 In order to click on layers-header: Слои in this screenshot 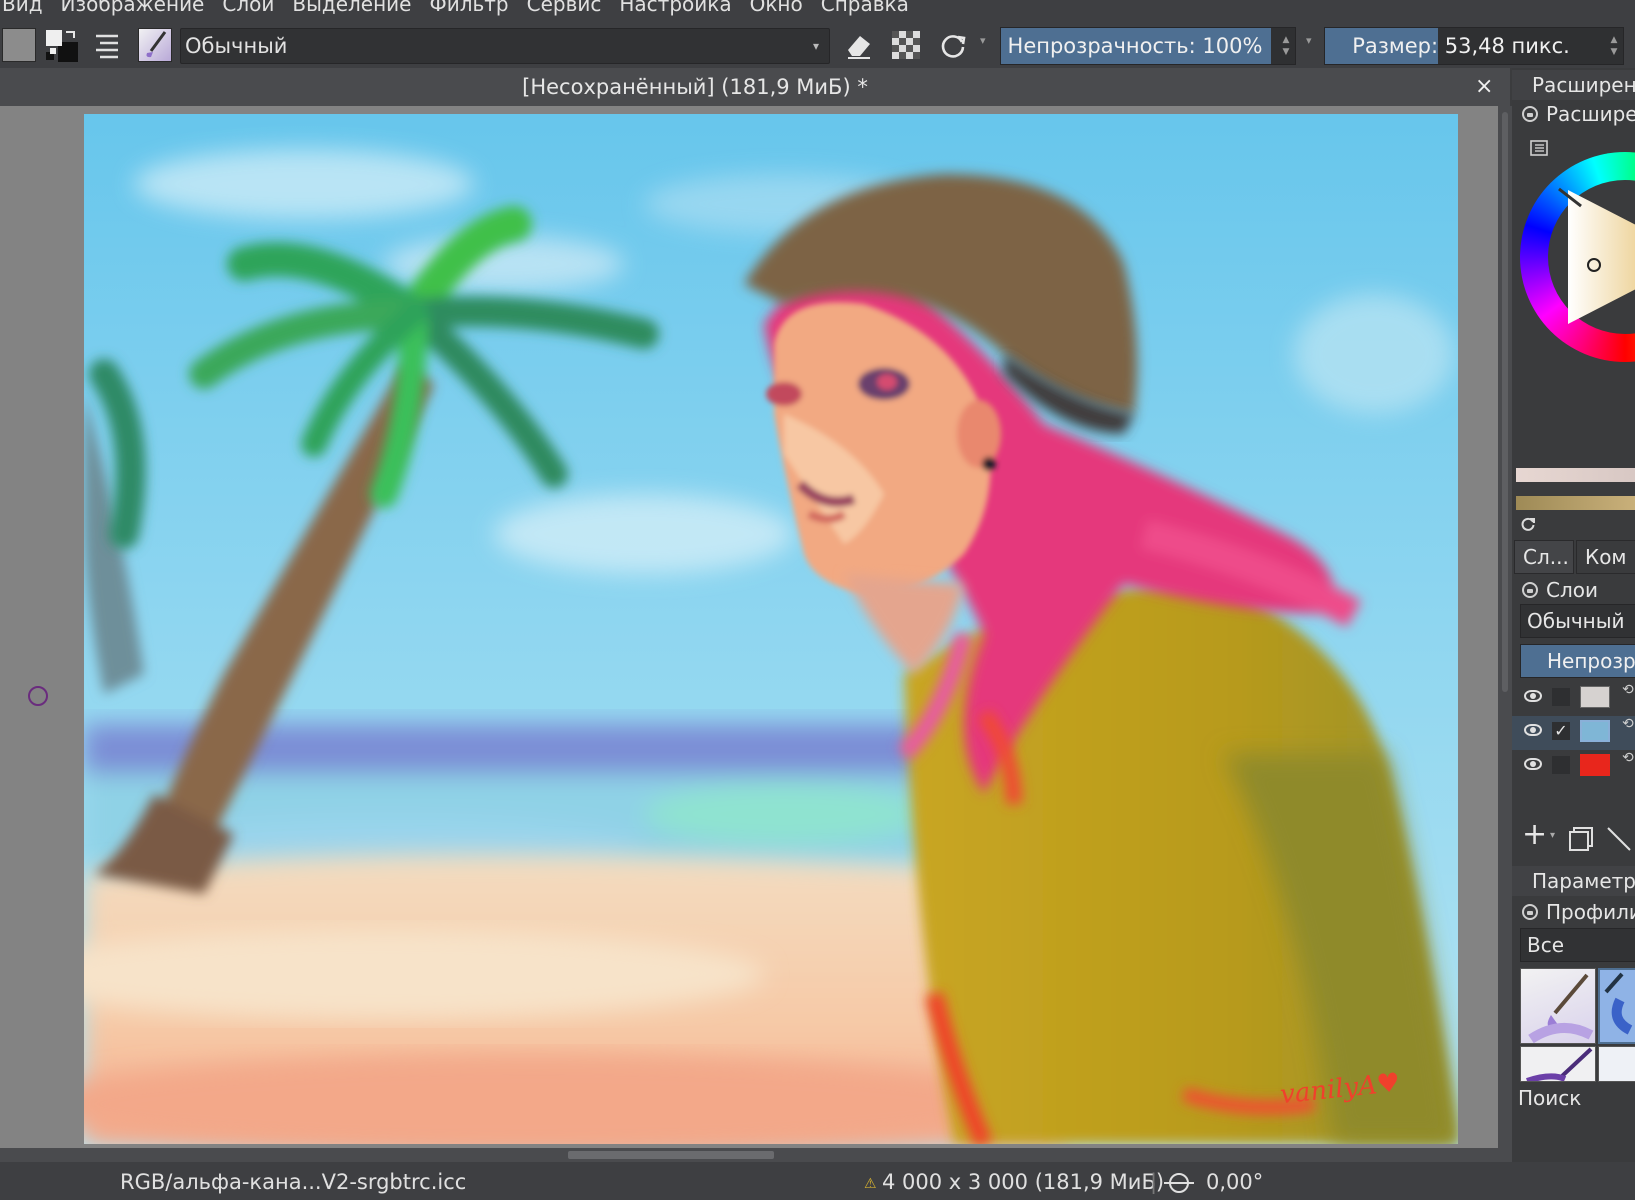, I will do `click(1573, 590)`.